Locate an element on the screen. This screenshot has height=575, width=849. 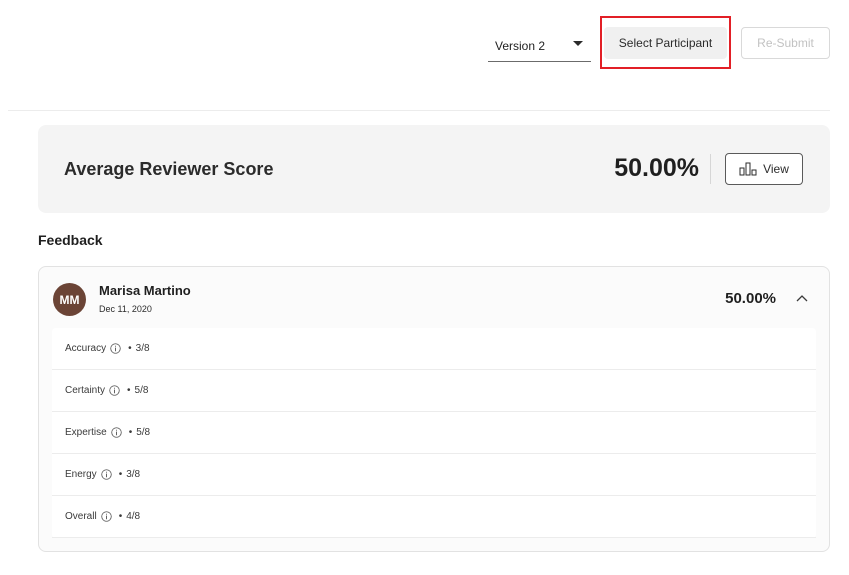
criterion-row-overall: Overall • 4/8 is located at coordinates (434, 517).